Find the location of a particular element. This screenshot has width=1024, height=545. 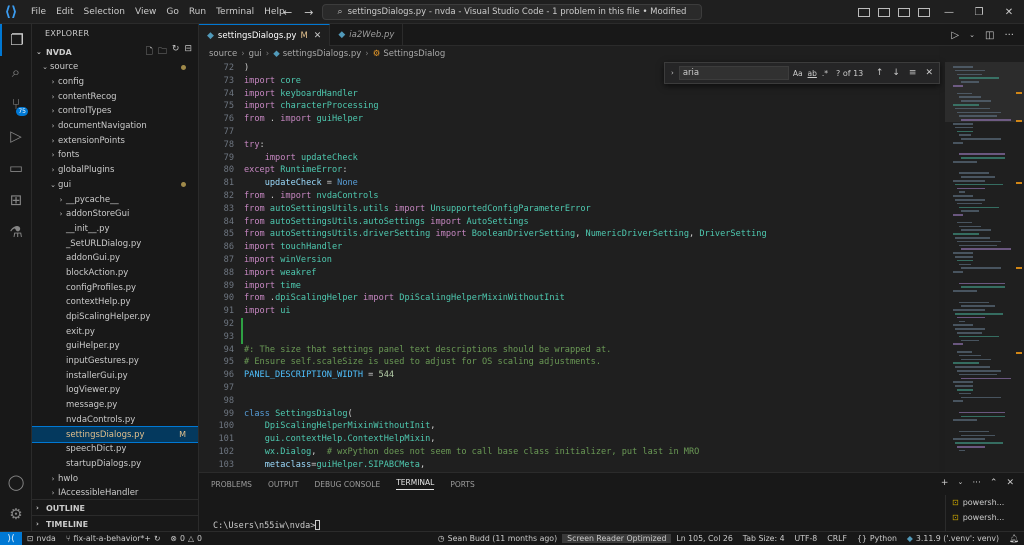

menu-file: File is located at coordinates (38, 12).